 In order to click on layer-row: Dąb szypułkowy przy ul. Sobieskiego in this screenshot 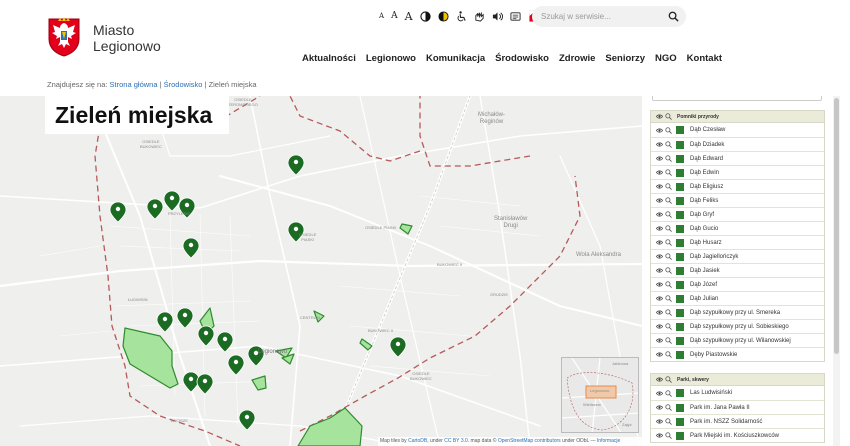, I will do `click(737, 326)`.